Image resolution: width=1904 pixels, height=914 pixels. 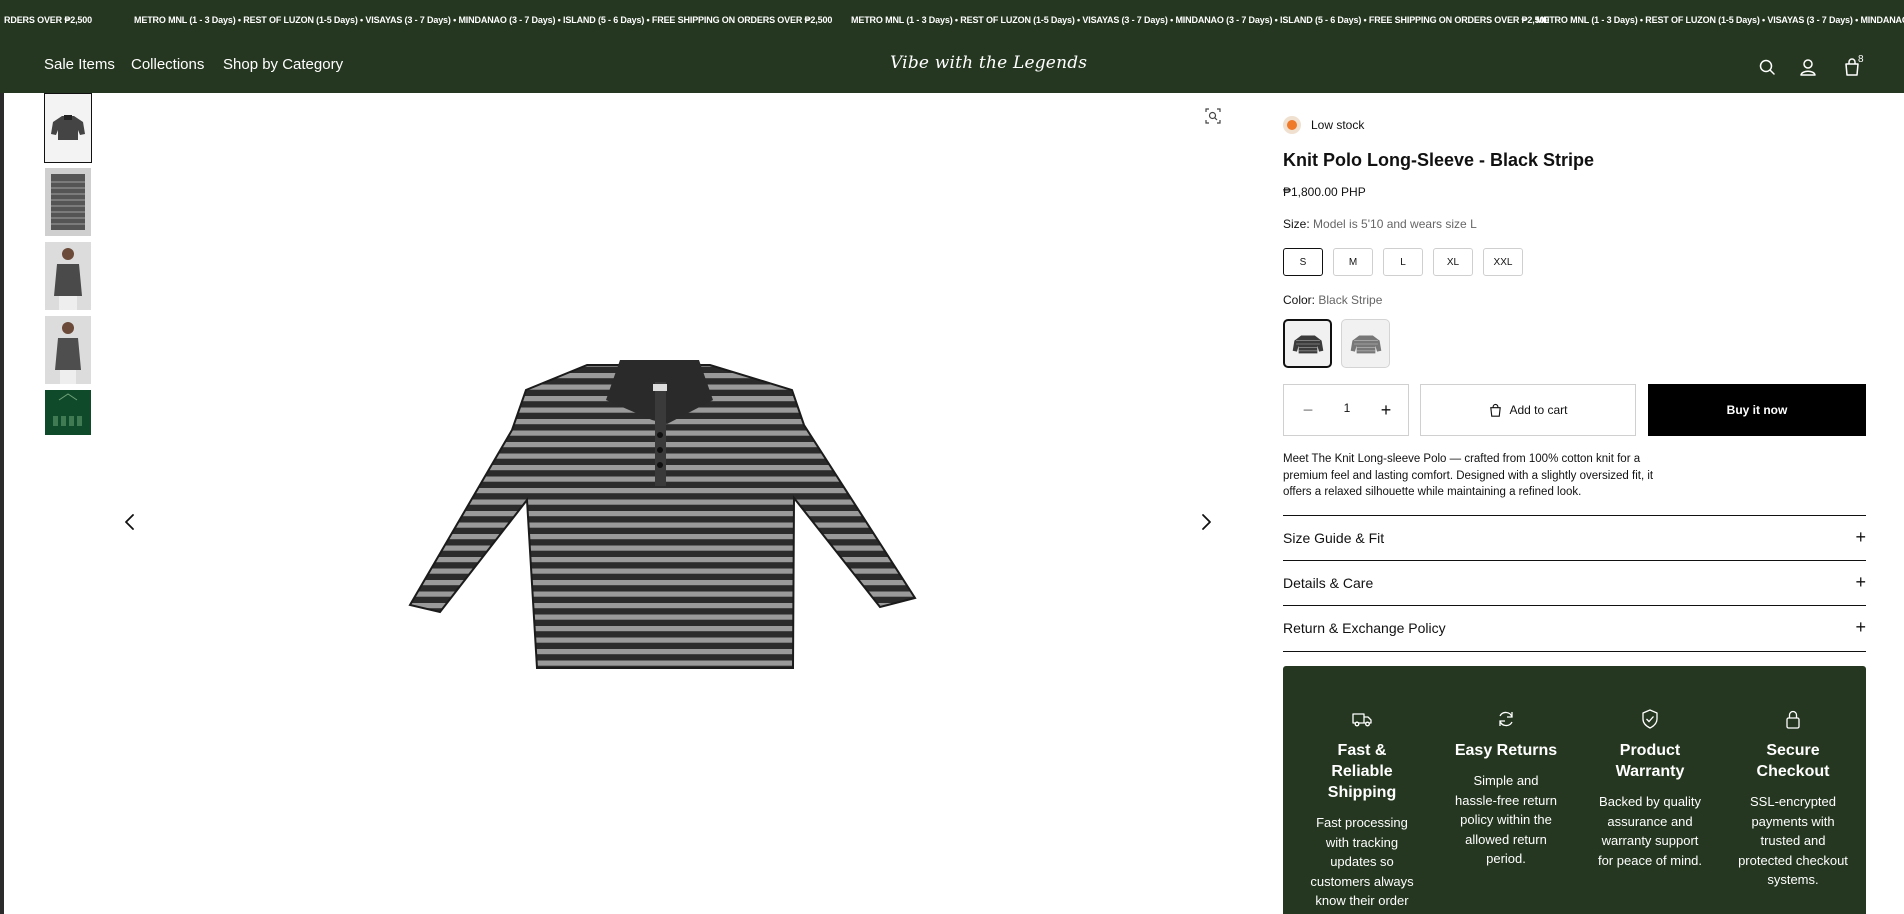 I want to click on quantity-value: 1, so click(x=1347, y=408).